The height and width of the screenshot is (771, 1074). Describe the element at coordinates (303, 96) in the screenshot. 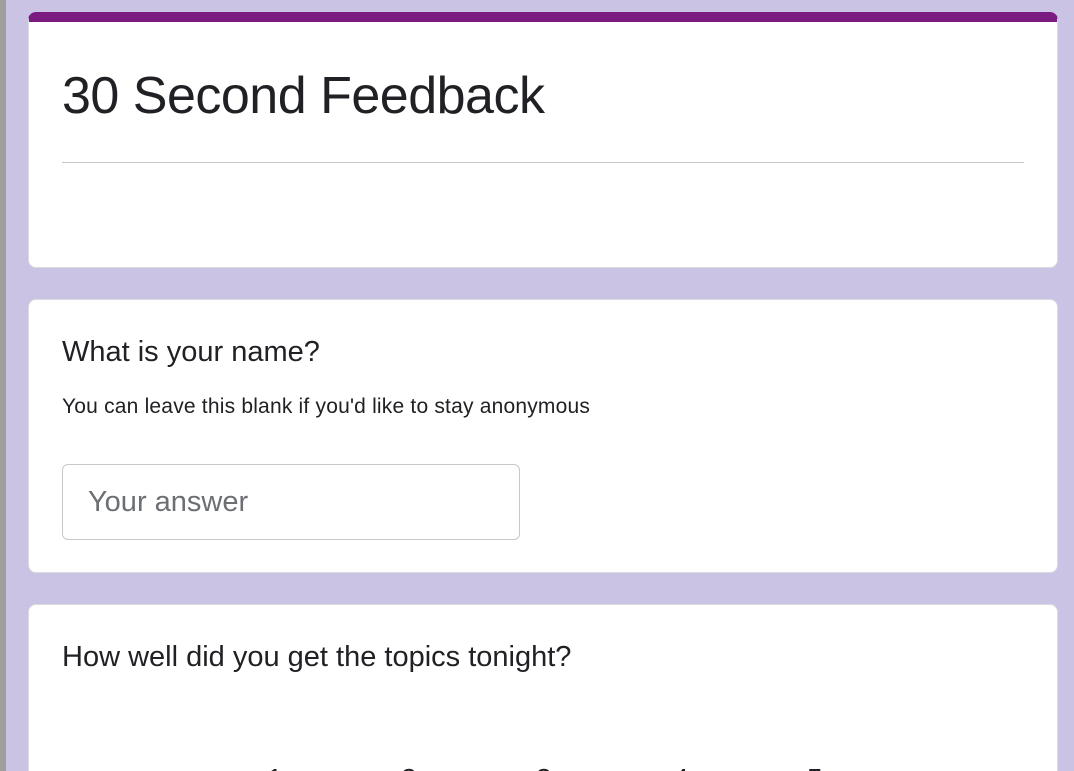

I see `form-title: 30 Second Feedback` at that location.